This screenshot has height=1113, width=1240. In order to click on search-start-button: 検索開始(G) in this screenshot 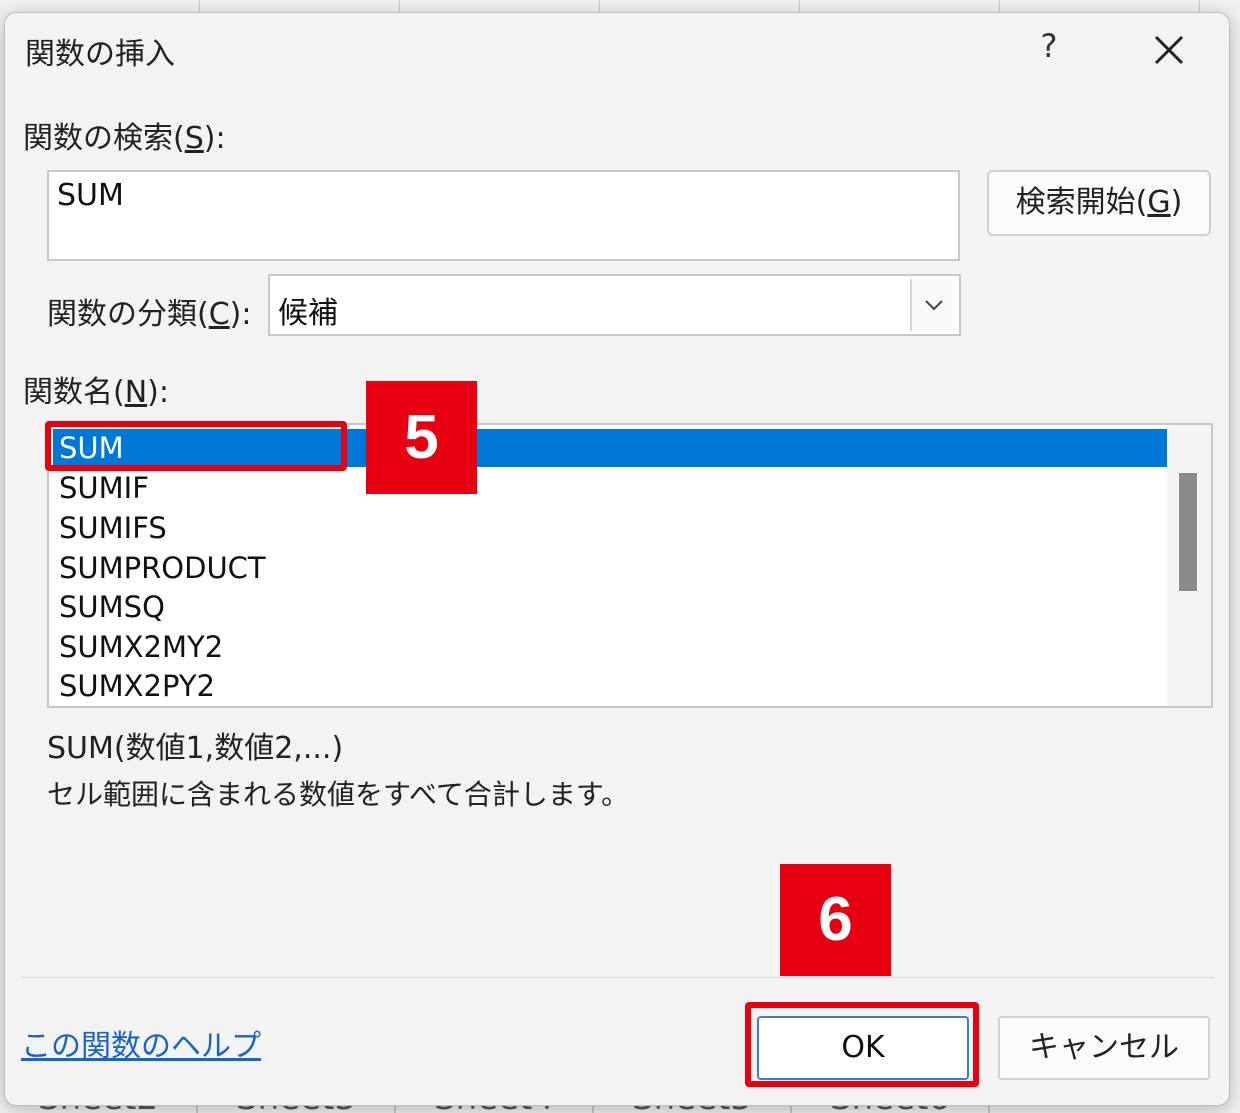, I will do `click(1099, 203)`.